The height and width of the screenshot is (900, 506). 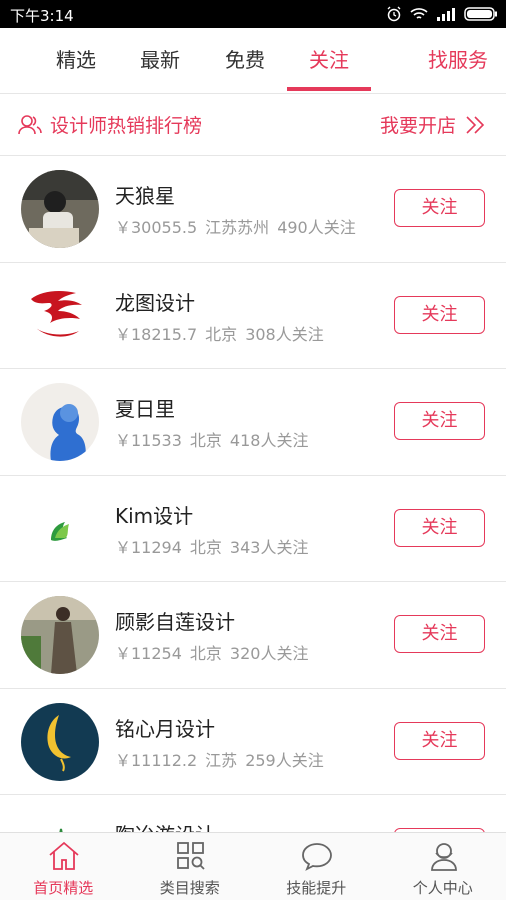 What do you see at coordinates (442, 888) in the screenshot?
I see `nav-profile-label: 个人中心` at bounding box center [442, 888].